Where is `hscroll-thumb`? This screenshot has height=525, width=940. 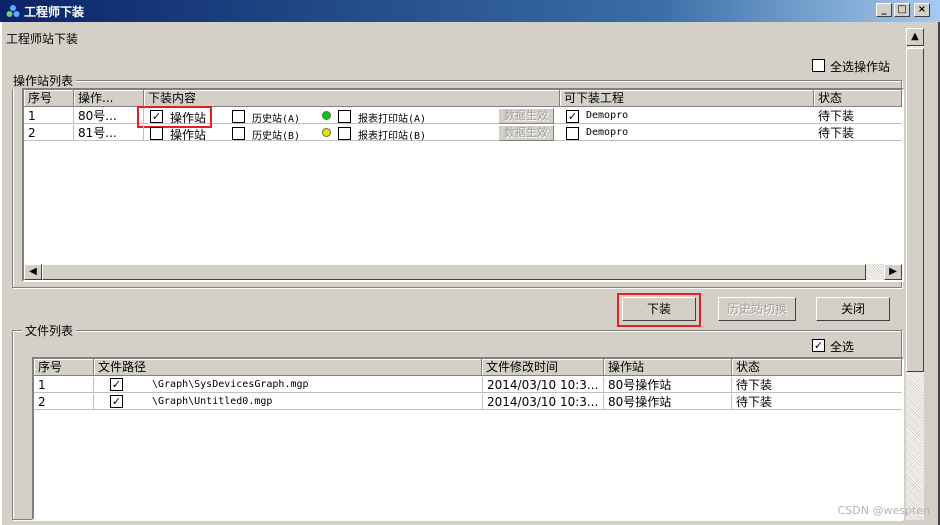 hscroll-thumb is located at coordinates (454, 272).